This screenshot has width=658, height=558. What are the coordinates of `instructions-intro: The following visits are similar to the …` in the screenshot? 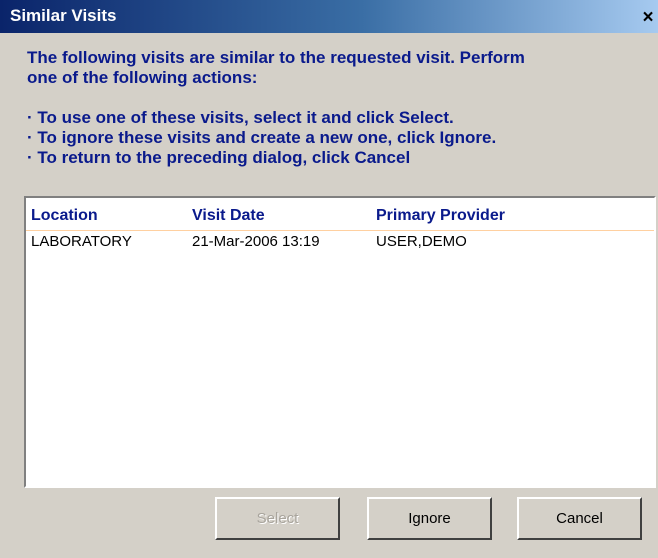 It's located at (276, 67).